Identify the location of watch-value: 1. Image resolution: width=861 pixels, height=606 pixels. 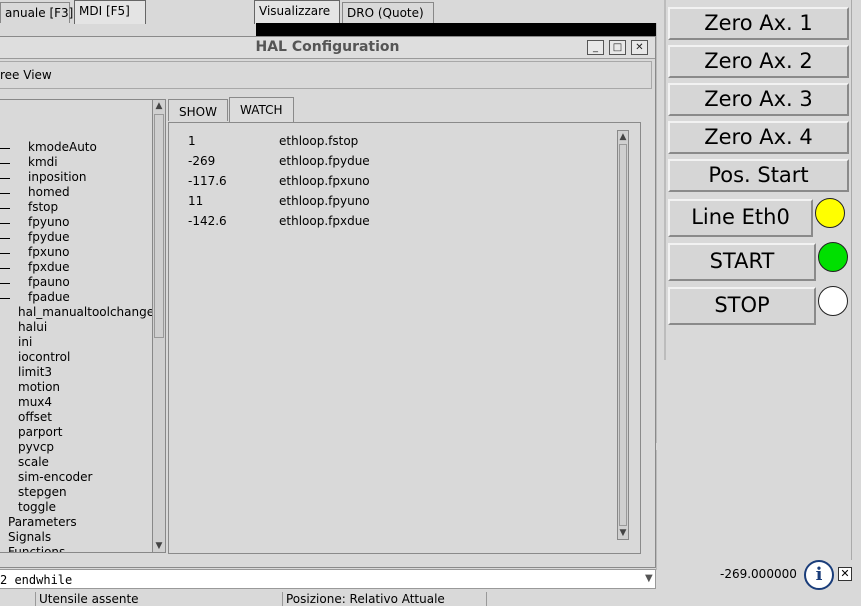
(192, 141).